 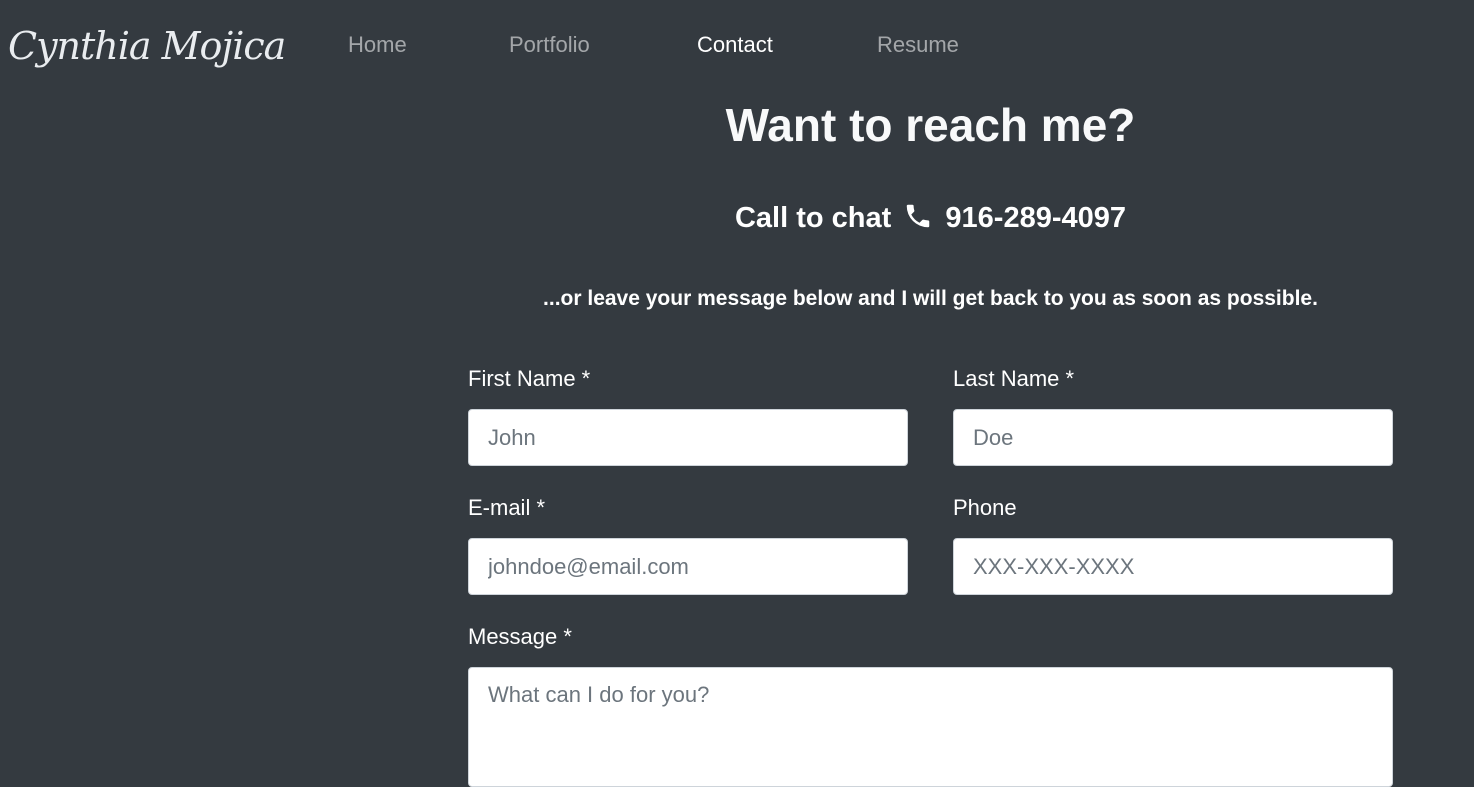 I want to click on email-label: E-mail *, so click(x=507, y=507).